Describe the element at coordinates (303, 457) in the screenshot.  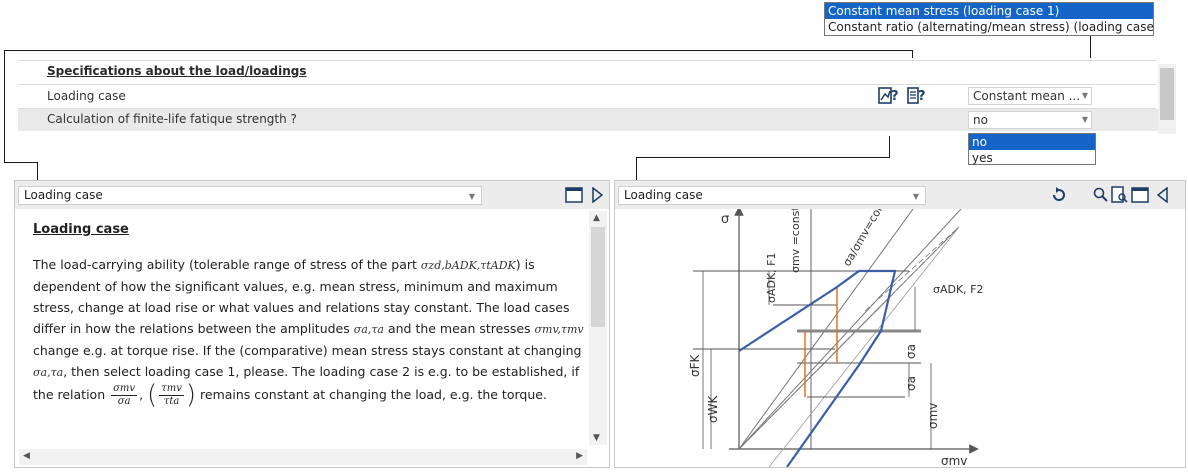
I see `help-horizontal-scrollbar: ◀ ▶` at that location.